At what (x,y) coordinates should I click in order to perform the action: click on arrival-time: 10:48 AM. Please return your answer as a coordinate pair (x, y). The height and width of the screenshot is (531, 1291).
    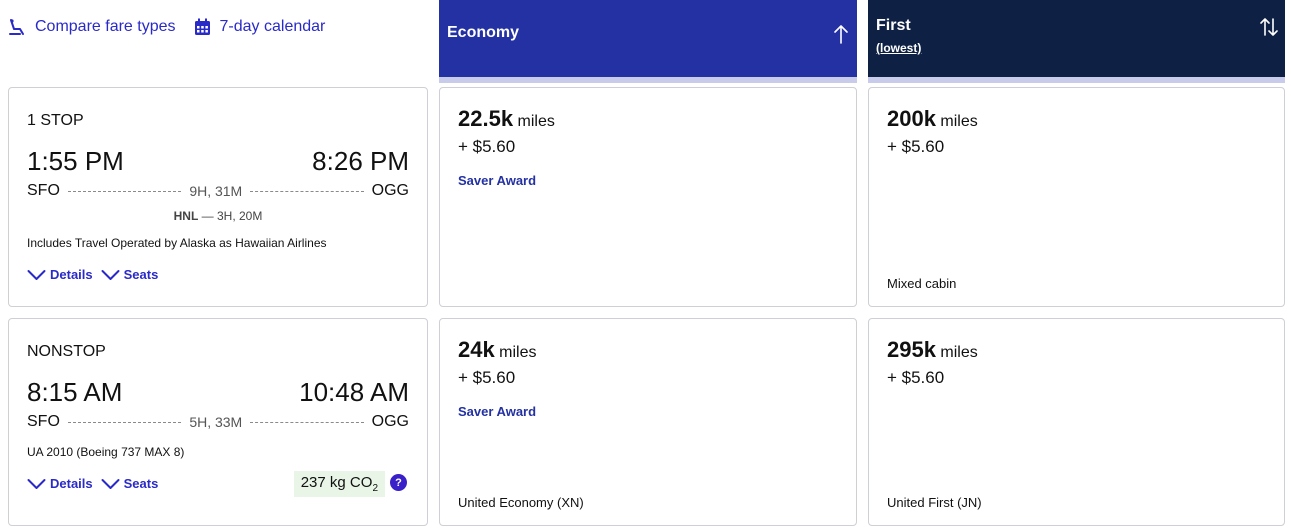
    Looking at the image, I should click on (354, 392).